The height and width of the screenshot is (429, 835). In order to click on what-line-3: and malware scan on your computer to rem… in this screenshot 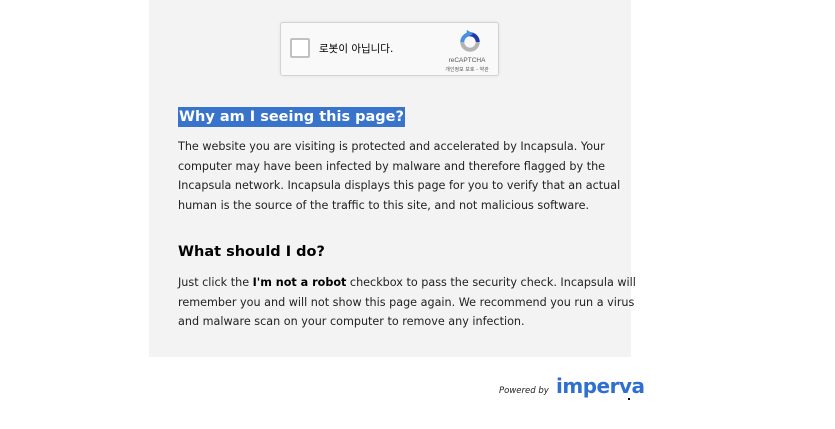, I will do `click(351, 321)`.